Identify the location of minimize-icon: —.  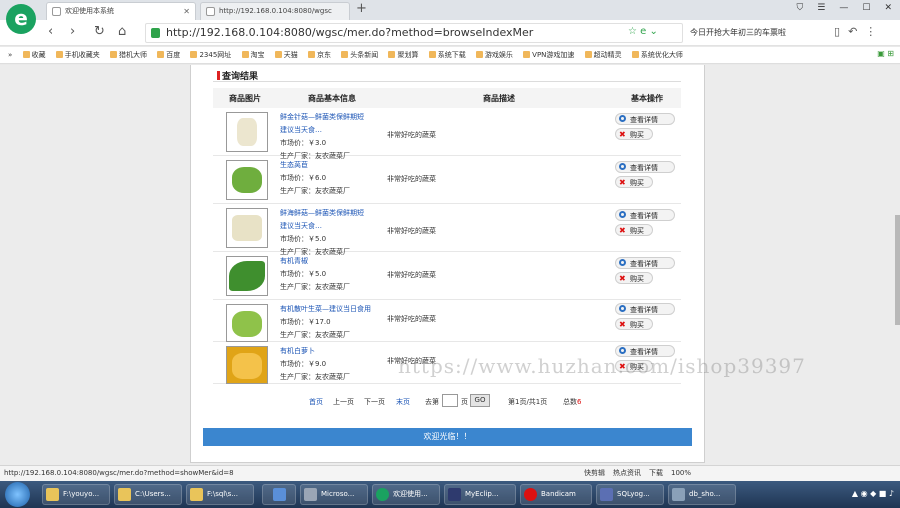
(843, 8).